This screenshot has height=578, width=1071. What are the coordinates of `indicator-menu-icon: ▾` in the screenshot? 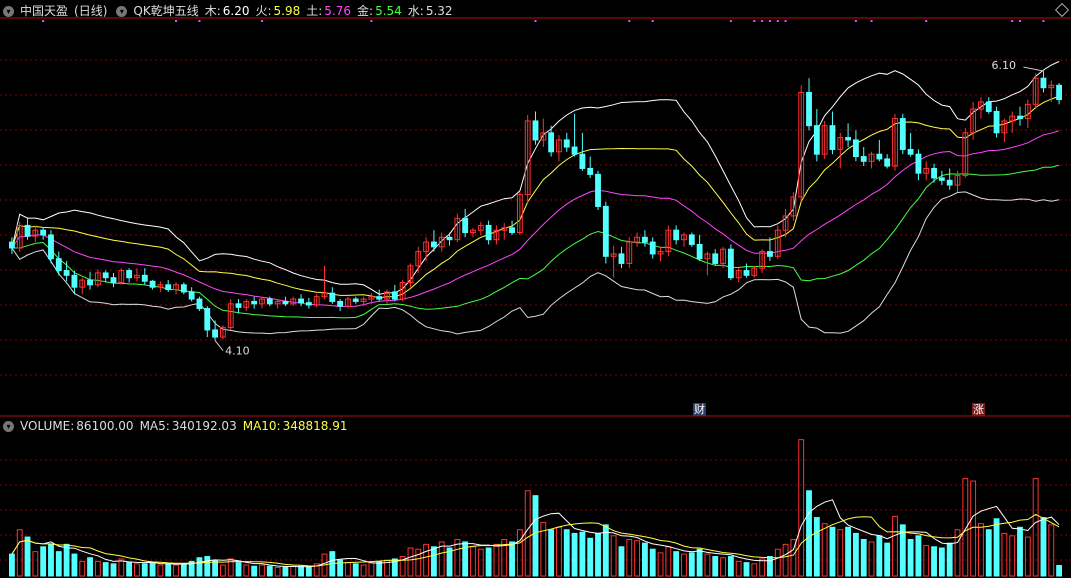 It's located at (122, 11).